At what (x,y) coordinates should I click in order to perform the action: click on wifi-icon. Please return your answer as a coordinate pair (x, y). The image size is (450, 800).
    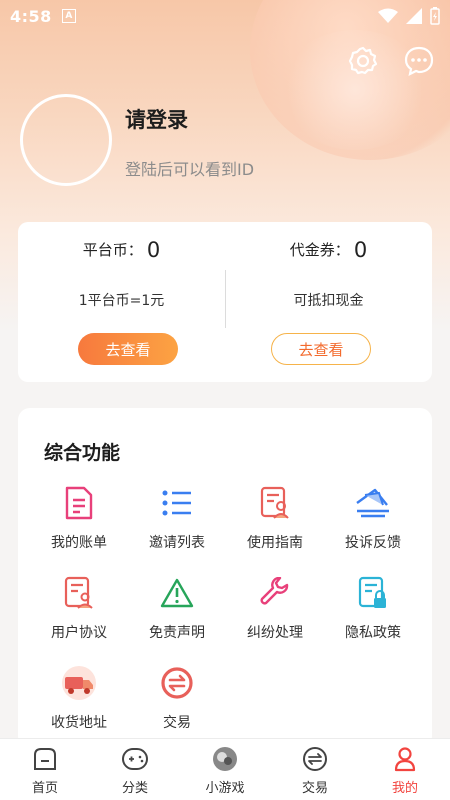
    Looking at the image, I should click on (388, 15).